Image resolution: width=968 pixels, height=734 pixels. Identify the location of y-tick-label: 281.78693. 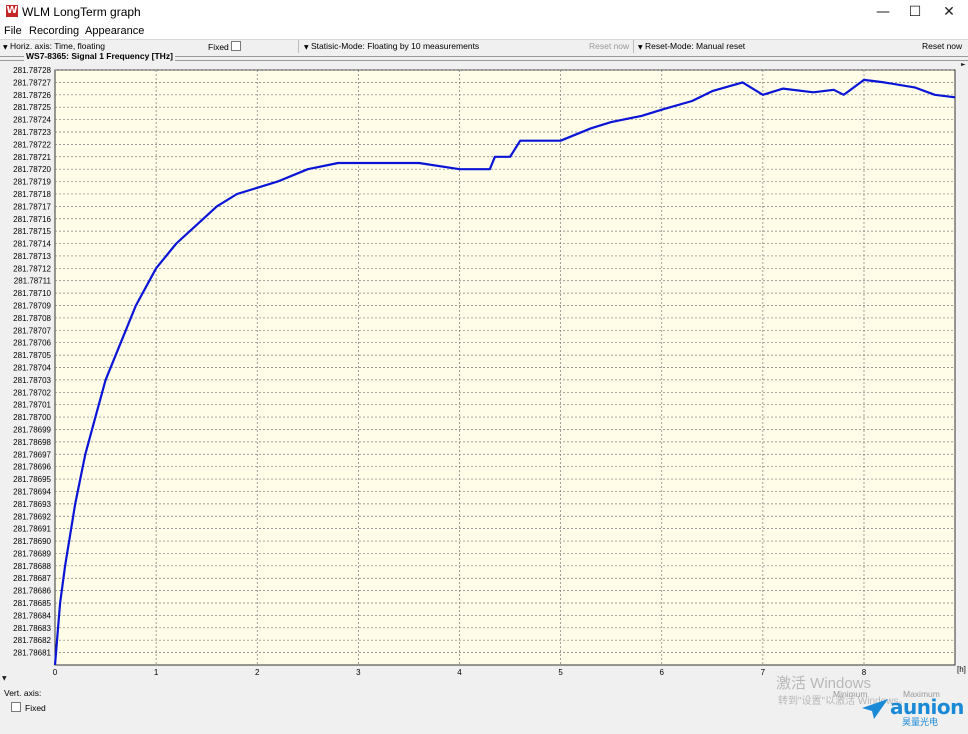
(32, 504).